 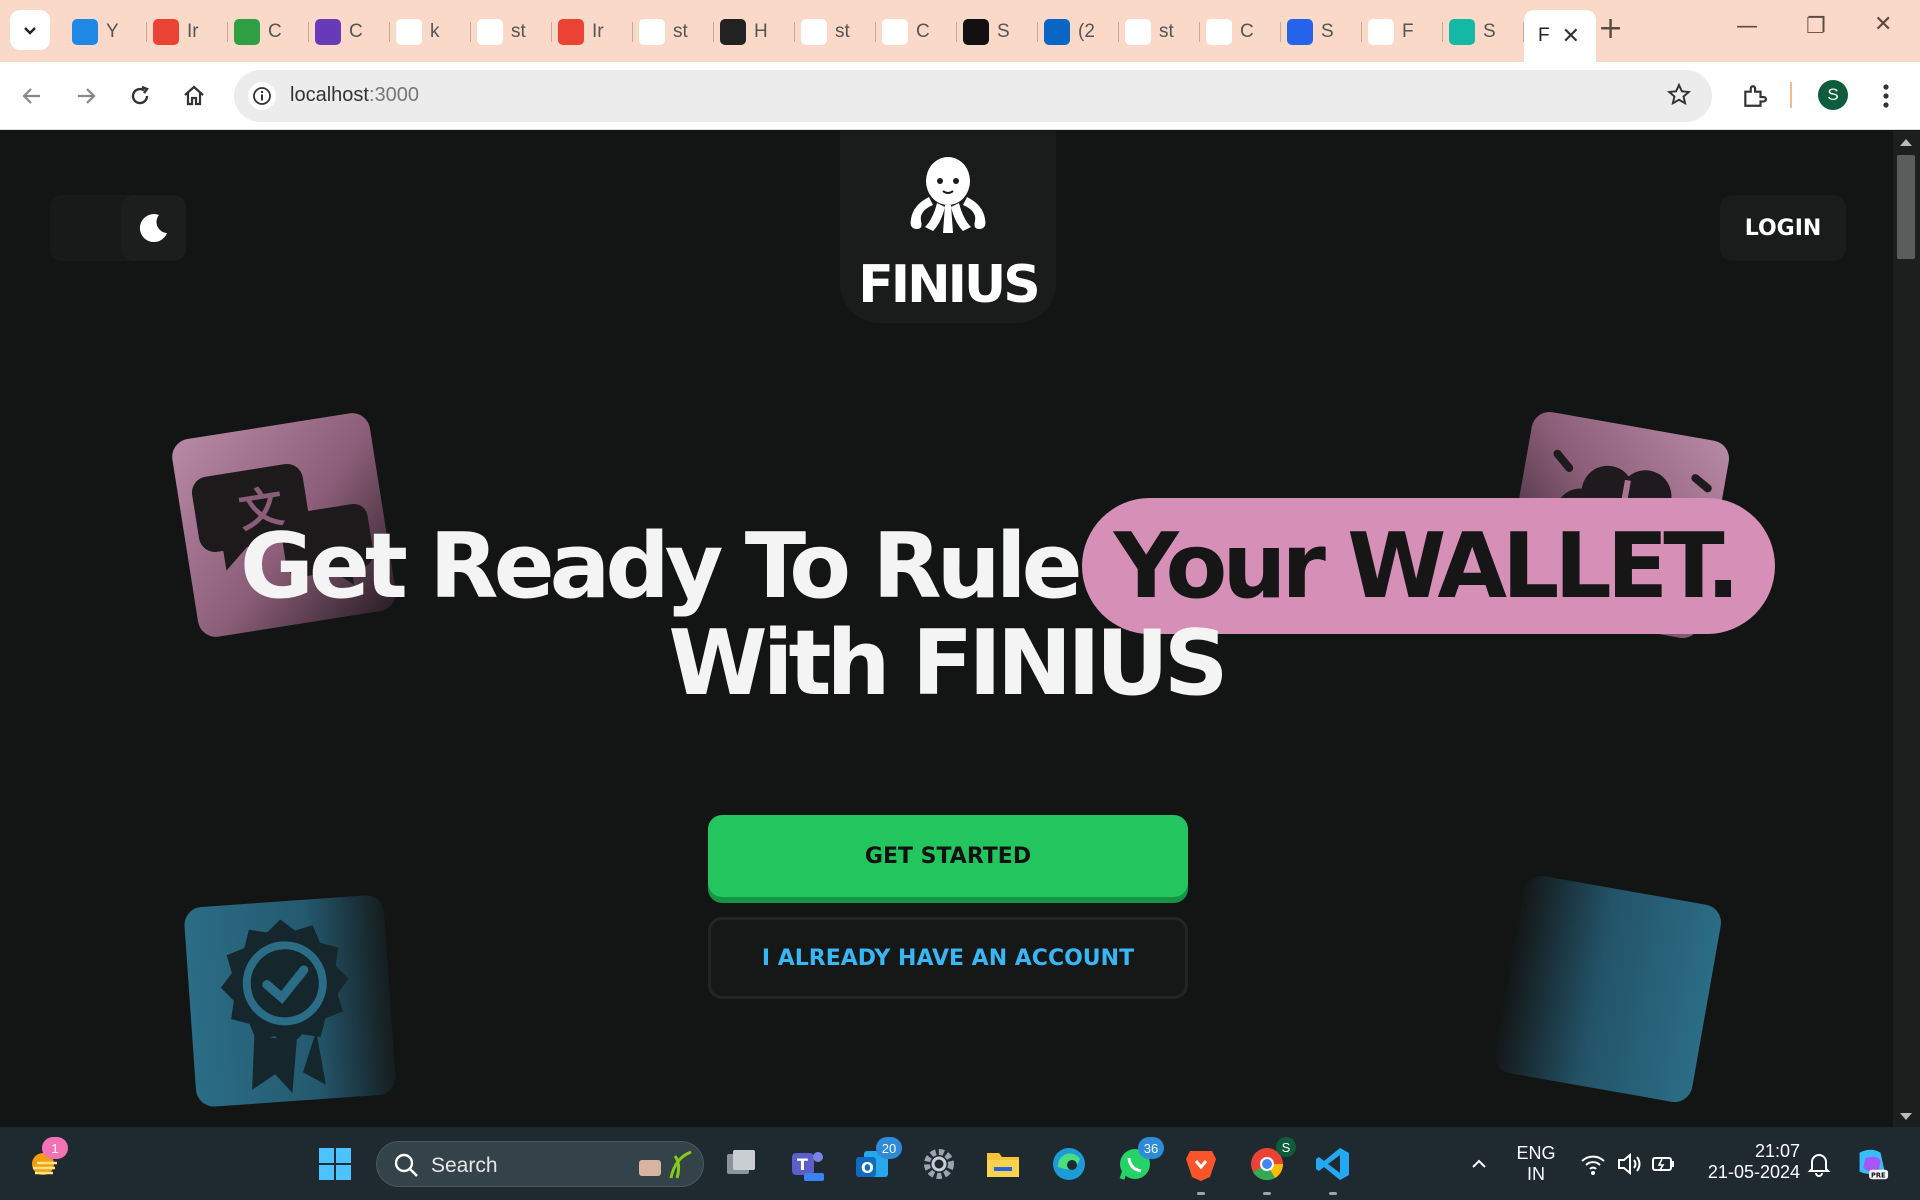 I want to click on reload-icon, so click(x=140, y=96).